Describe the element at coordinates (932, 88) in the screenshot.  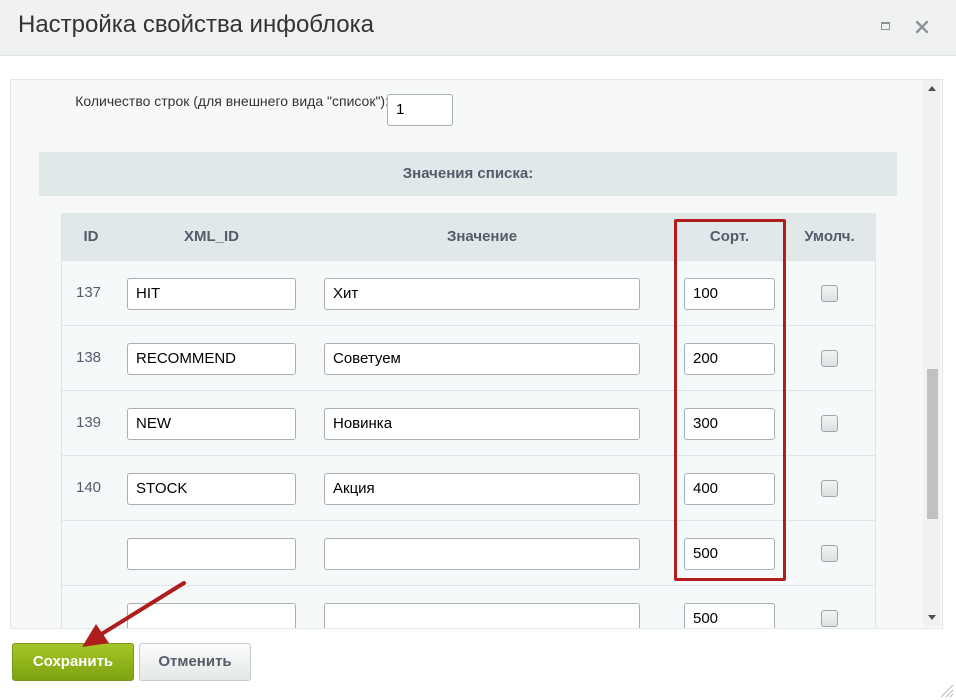
I see `scroll-up-arrow-icon` at that location.